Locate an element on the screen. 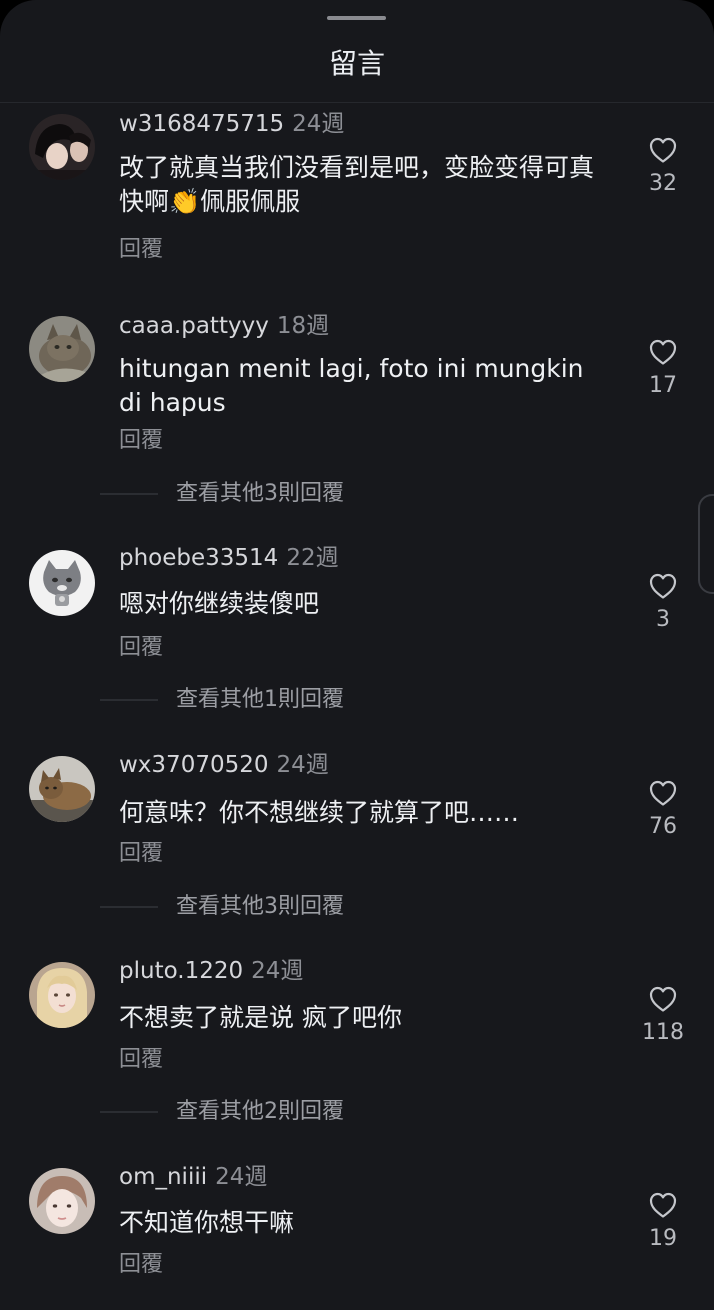 The image size is (714, 1310). username: phoebe33514 is located at coordinates (198, 558).